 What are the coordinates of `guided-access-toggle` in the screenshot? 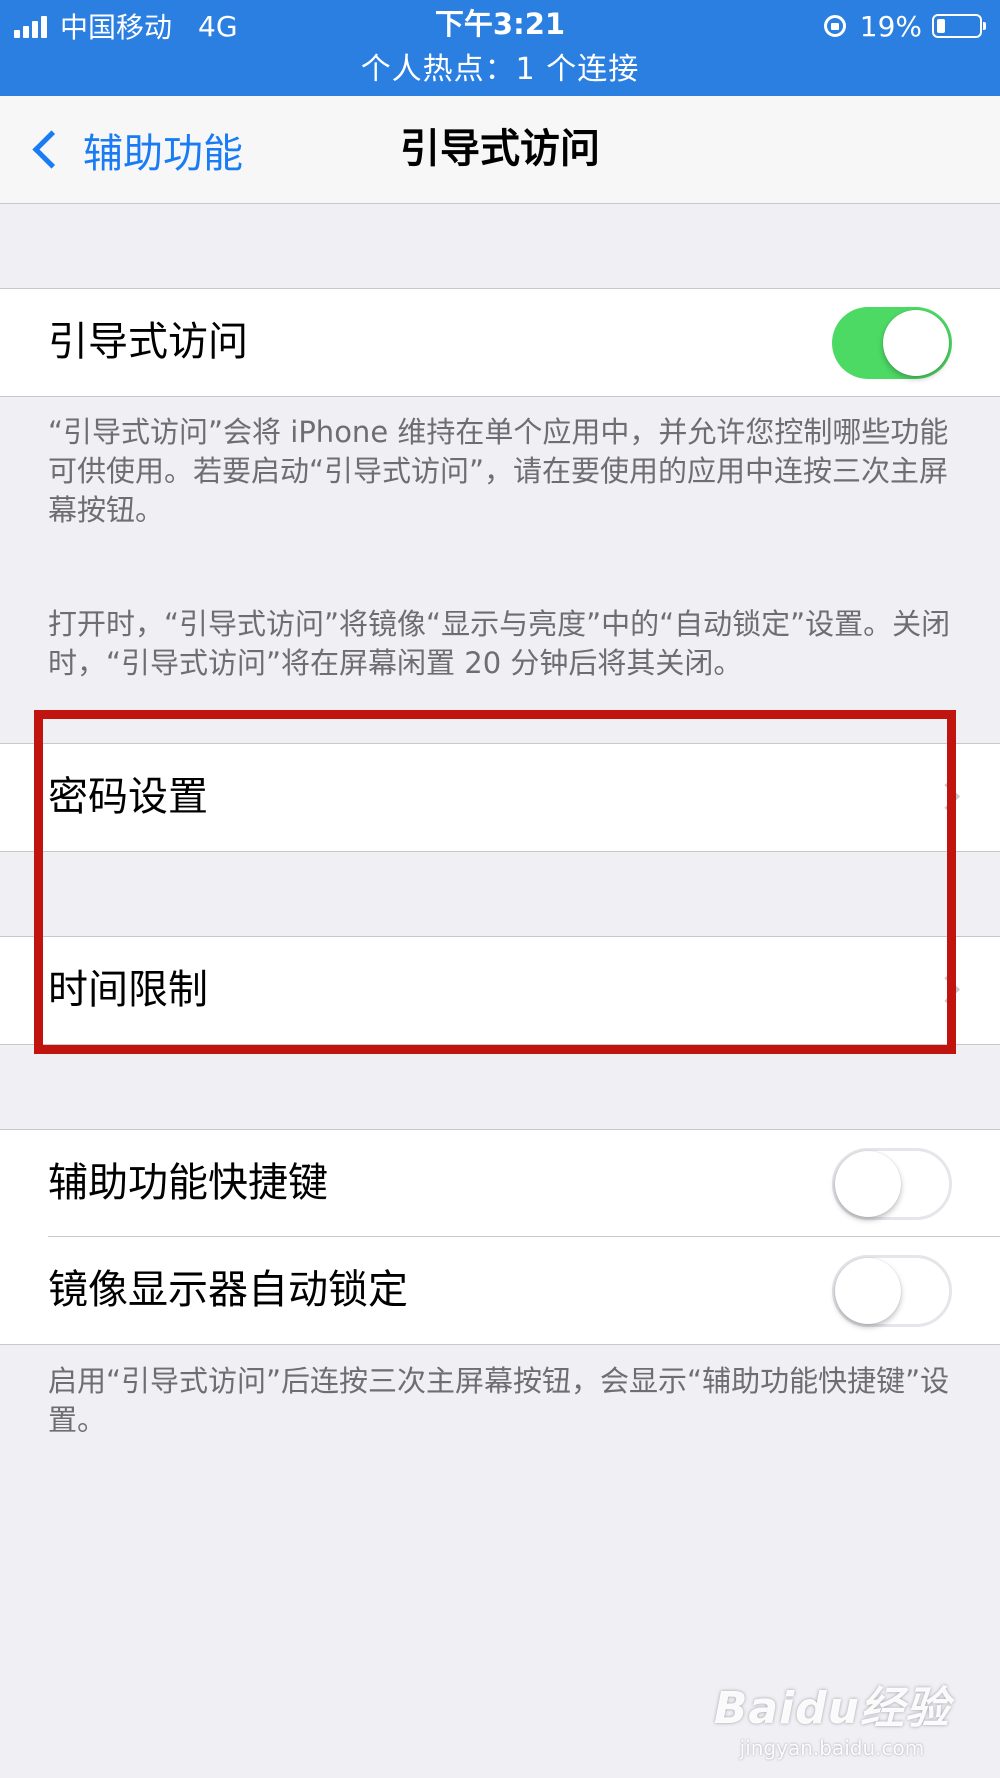 It's located at (892, 343).